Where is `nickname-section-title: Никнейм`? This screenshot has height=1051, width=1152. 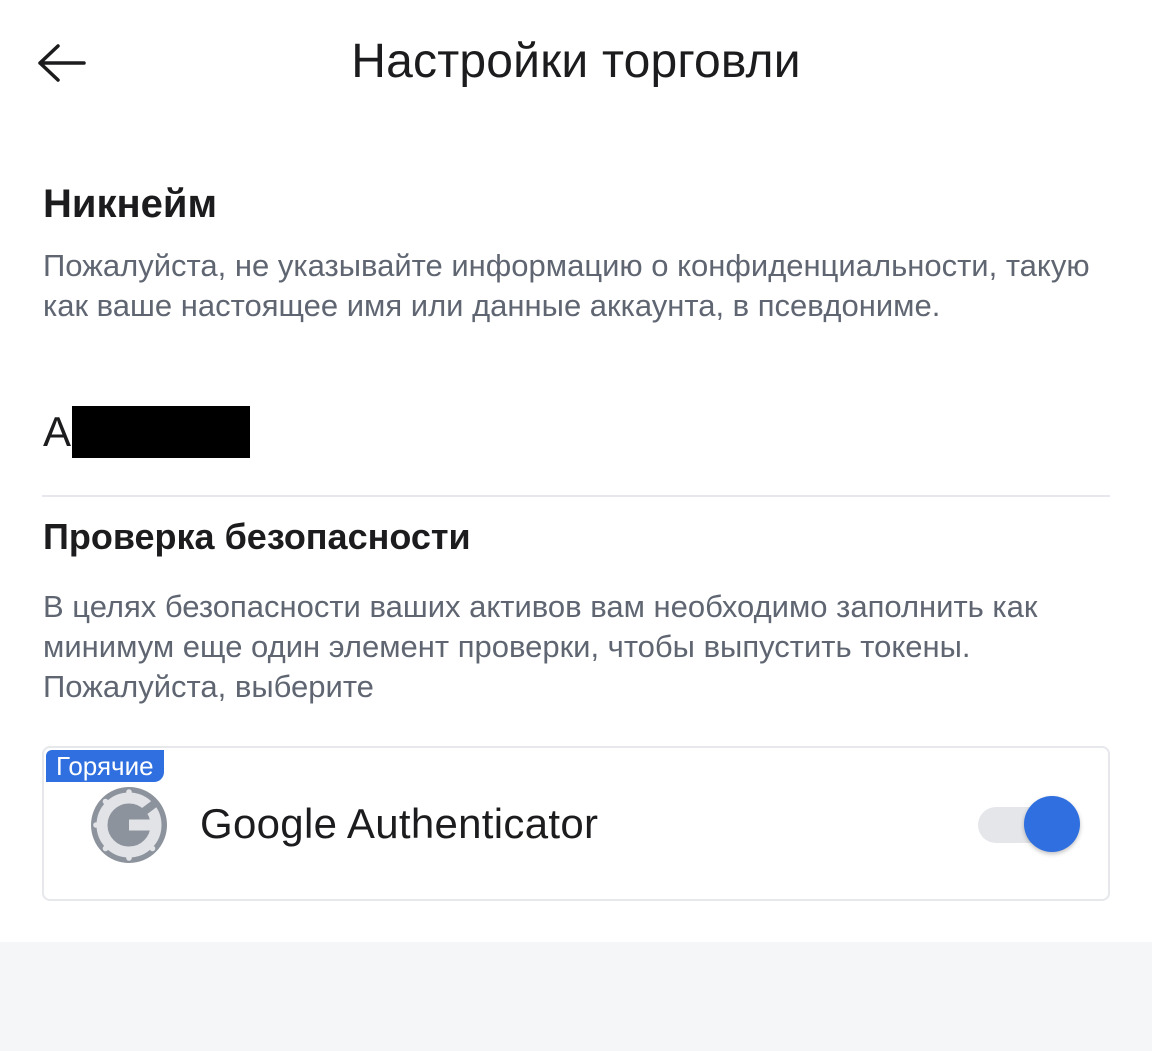 nickname-section-title: Никнейм is located at coordinates (130, 204).